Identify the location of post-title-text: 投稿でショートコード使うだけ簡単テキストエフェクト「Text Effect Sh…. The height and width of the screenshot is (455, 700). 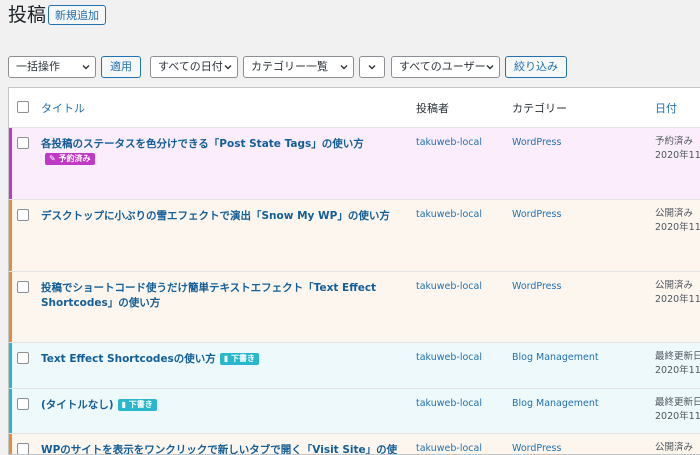
(209, 295).